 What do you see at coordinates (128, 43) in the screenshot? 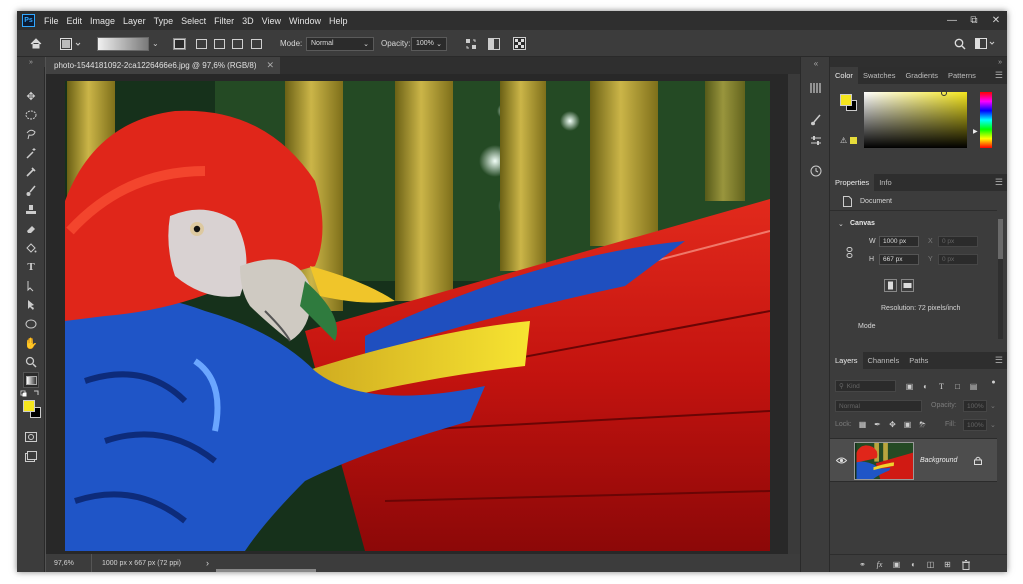
I see `gradient-picker: ⌄` at bounding box center [128, 43].